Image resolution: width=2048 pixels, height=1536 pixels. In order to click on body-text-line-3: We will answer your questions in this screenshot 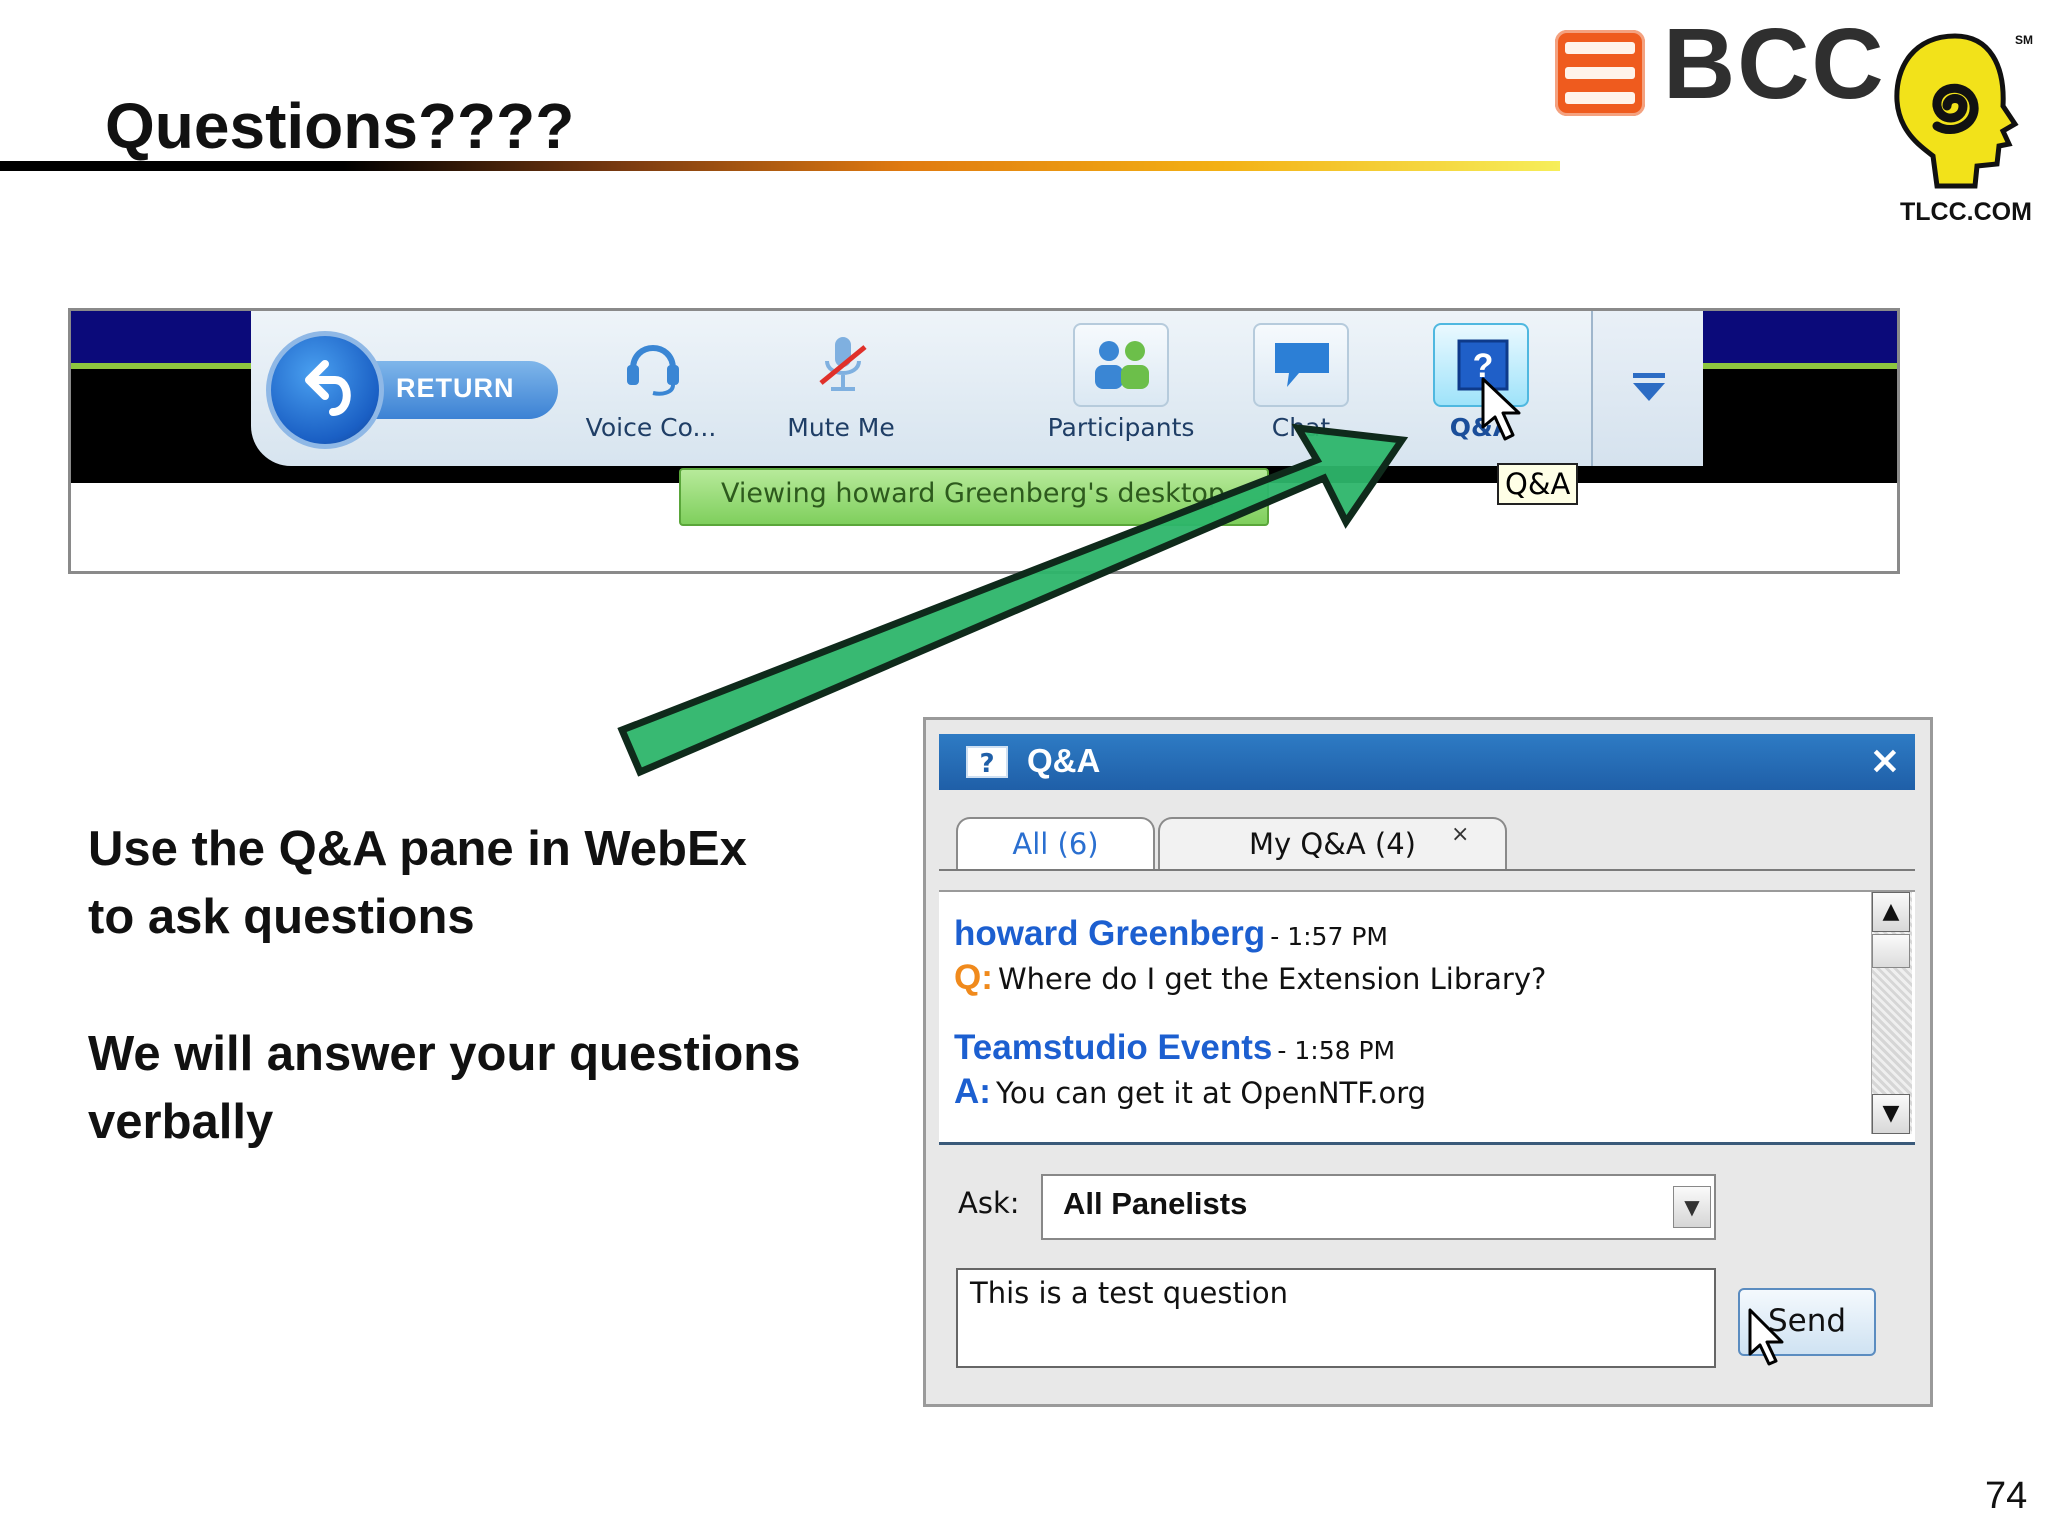, I will do `click(444, 1054)`.